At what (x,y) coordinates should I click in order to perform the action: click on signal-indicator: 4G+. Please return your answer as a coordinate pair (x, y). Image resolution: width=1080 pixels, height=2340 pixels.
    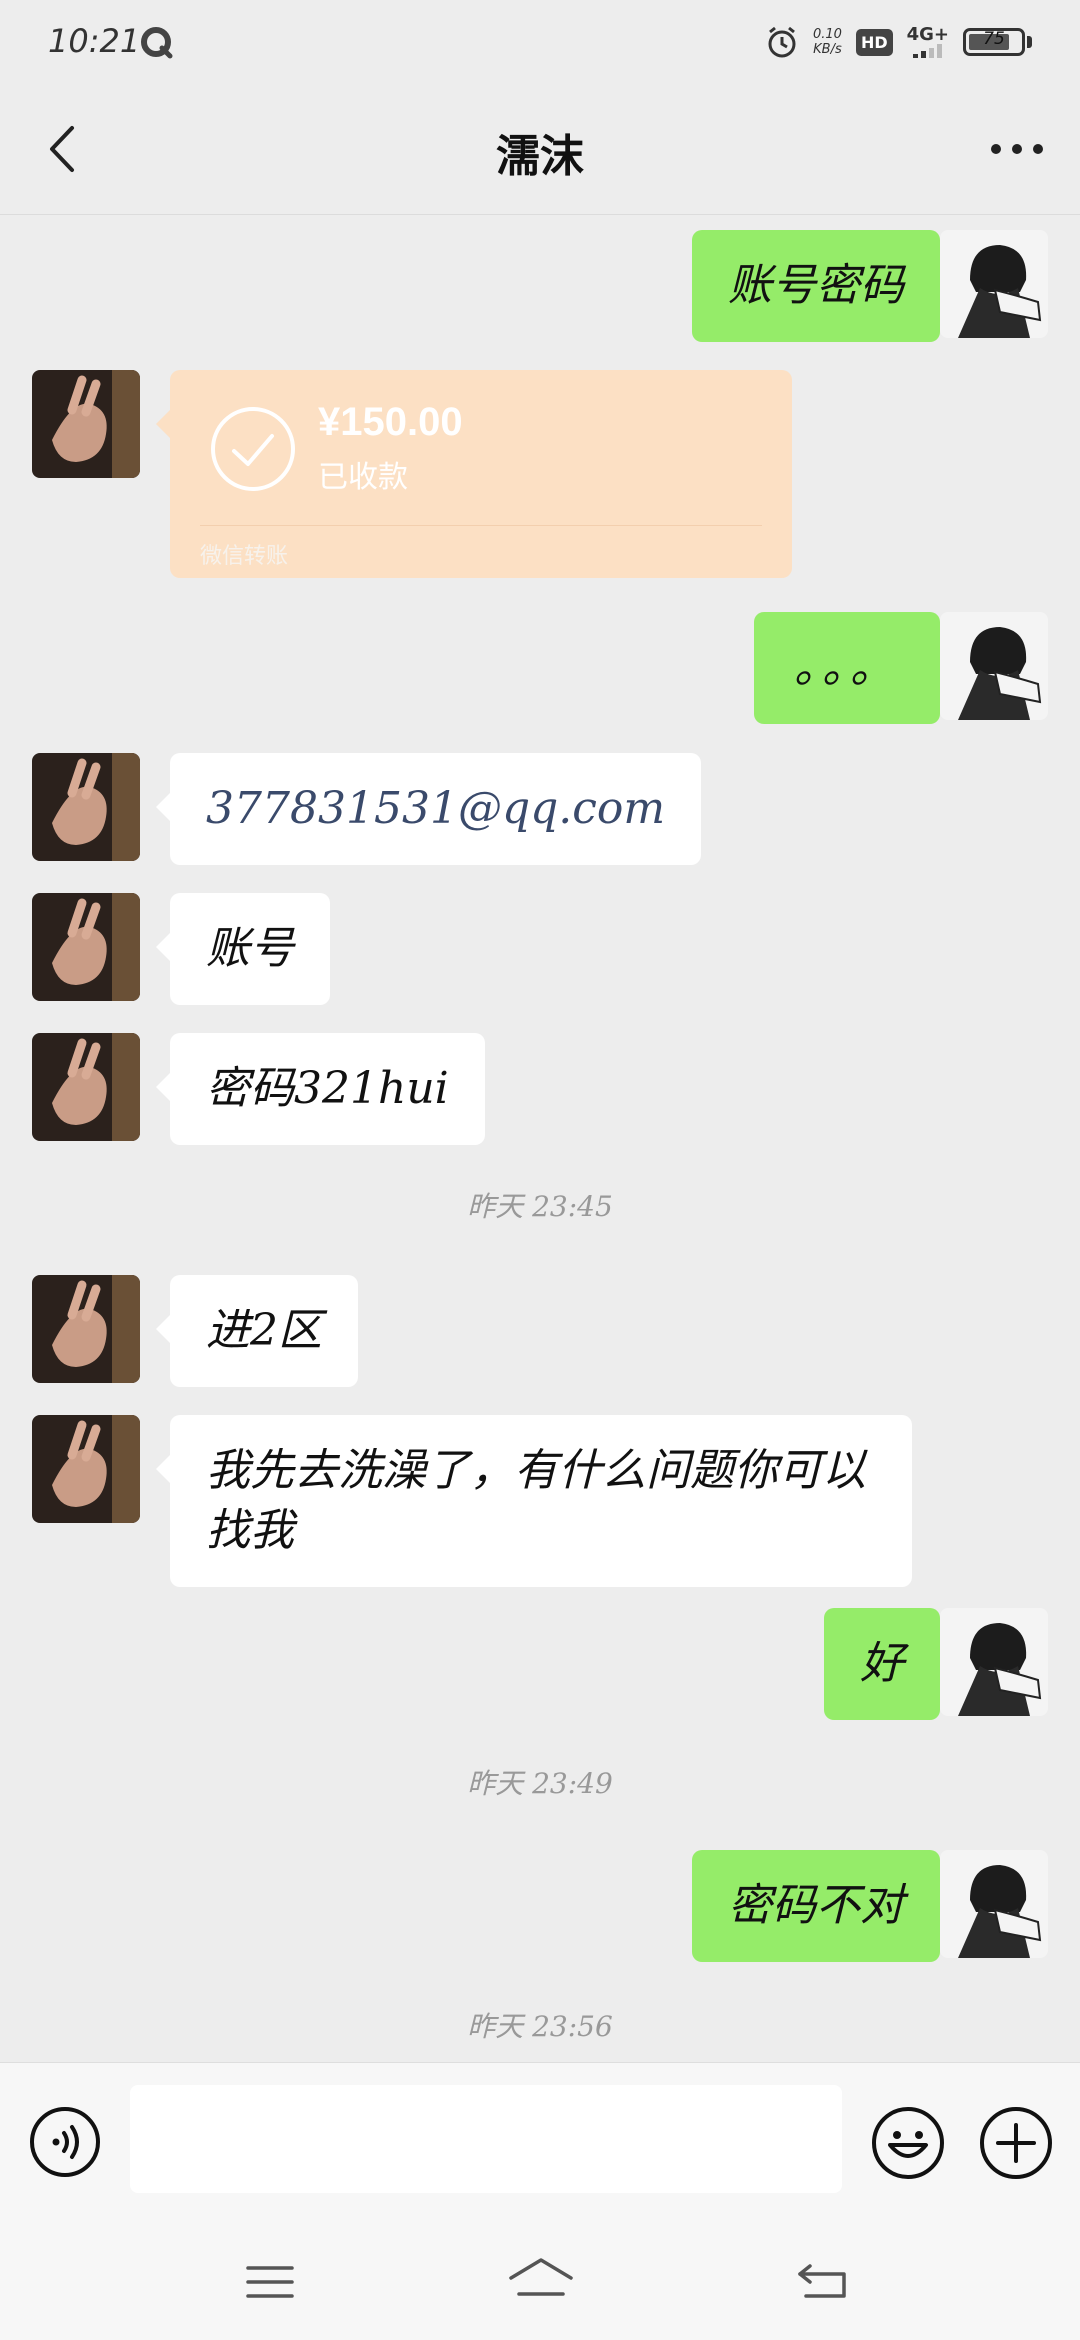
    Looking at the image, I should click on (928, 42).